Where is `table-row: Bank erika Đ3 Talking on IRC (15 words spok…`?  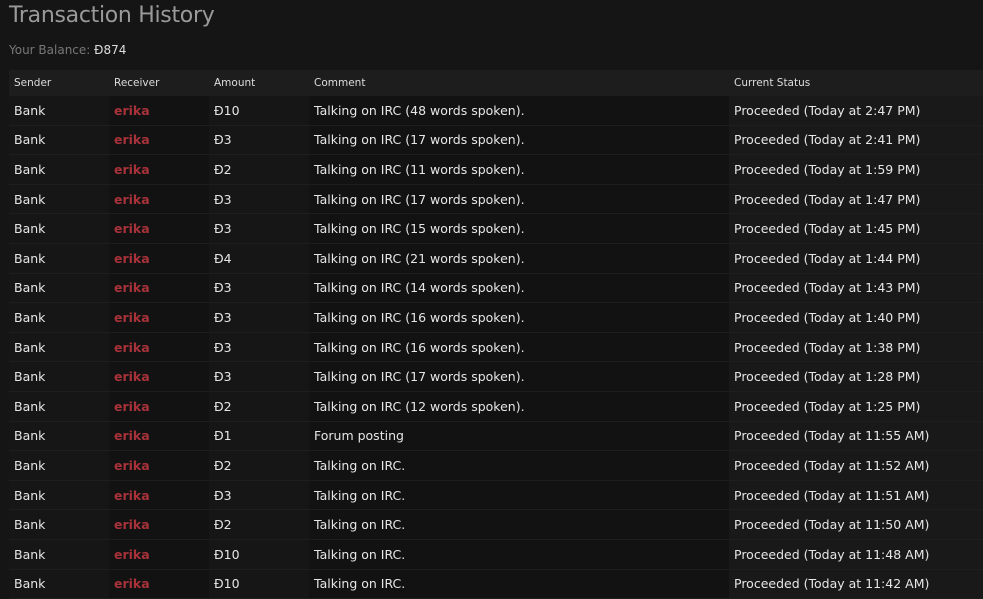
table-row: Bank erika Đ3 Talking on IRC (15 words spok… is located at coordinates (496, 228).